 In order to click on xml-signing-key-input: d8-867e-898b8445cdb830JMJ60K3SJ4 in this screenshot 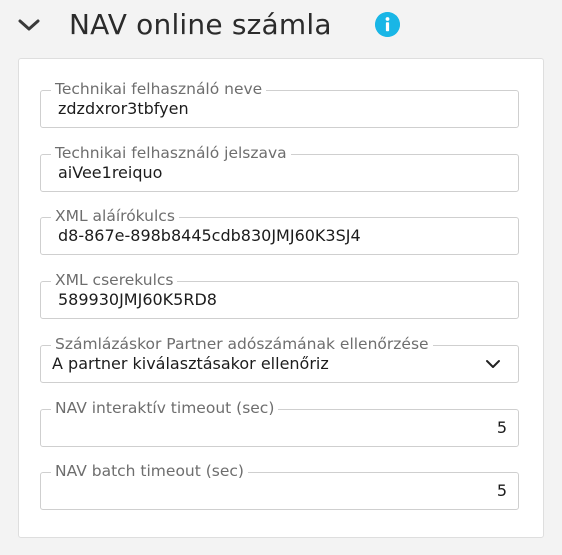, I will do `click(209, 236)`.